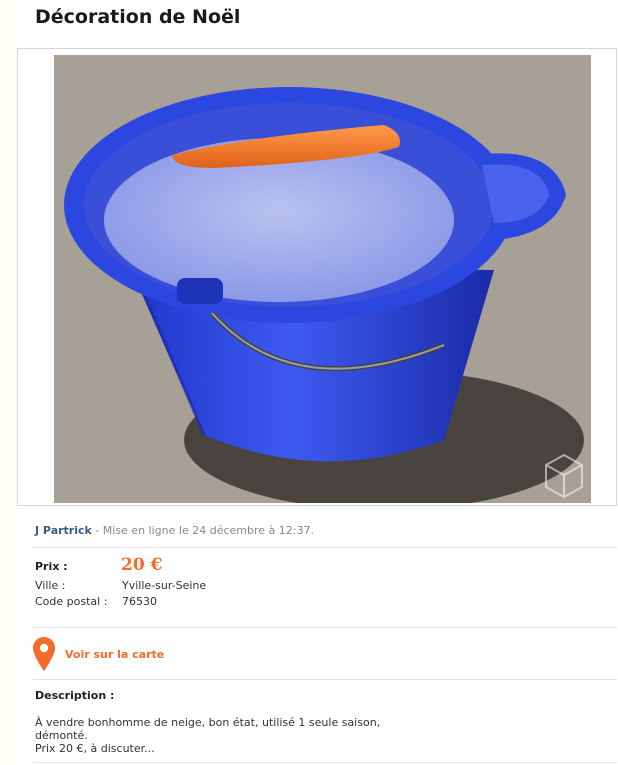 The image size is (618, 765). Describe the element at coordinates (164, 585) in the screenshot. I see `city-value: Yville-sur-Seine` at that location.